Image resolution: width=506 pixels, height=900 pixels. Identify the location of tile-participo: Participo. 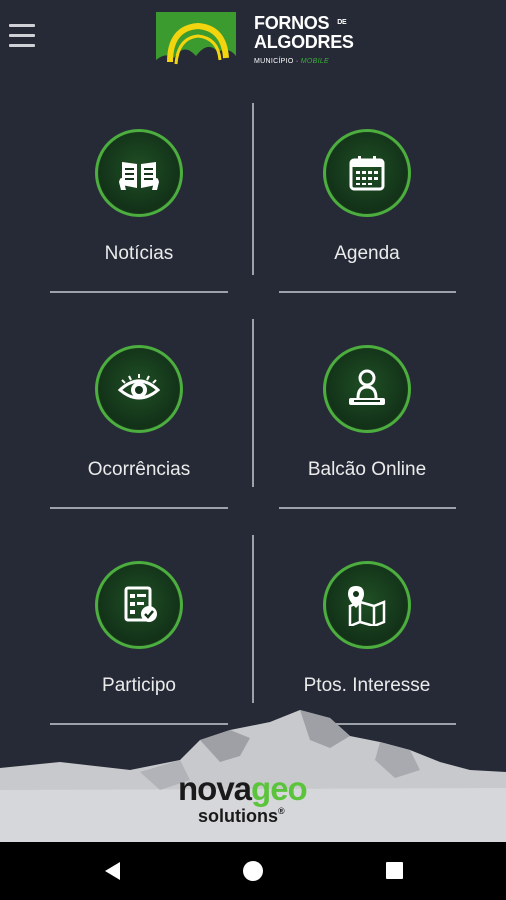
(164, 627).